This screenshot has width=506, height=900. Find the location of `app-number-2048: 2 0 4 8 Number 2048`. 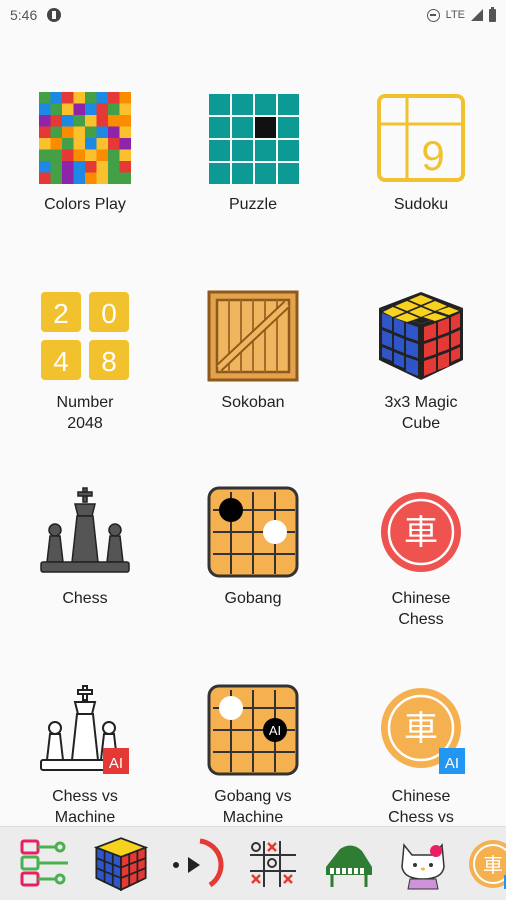

app-number-2048: 2 0 4 8 Number 2048 is located at coordinates (85, 362).